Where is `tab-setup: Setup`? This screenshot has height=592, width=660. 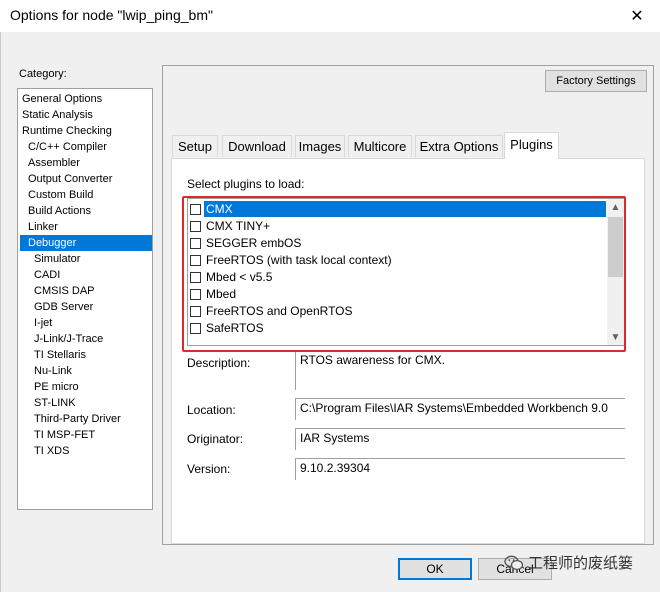
tab-setup: Setup is located at coordinates (195, 146).